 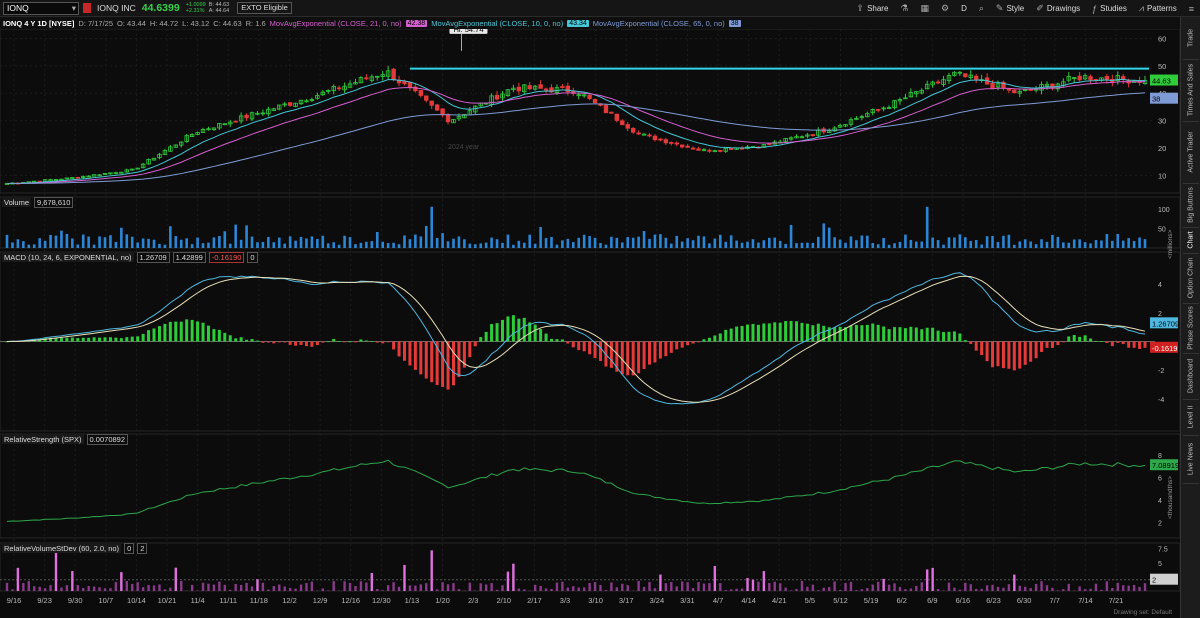 What do you see at coordinates (1024, 600) in the screenshot?
I see `x-tick-label: 6/30` at bounding box center [1024, 600].